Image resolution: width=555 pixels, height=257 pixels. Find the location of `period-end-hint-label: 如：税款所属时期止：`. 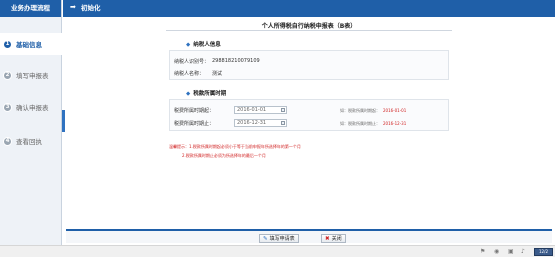

period-end-hint-label: 如：税款所属时期止： is located at coordinates (360, 123).